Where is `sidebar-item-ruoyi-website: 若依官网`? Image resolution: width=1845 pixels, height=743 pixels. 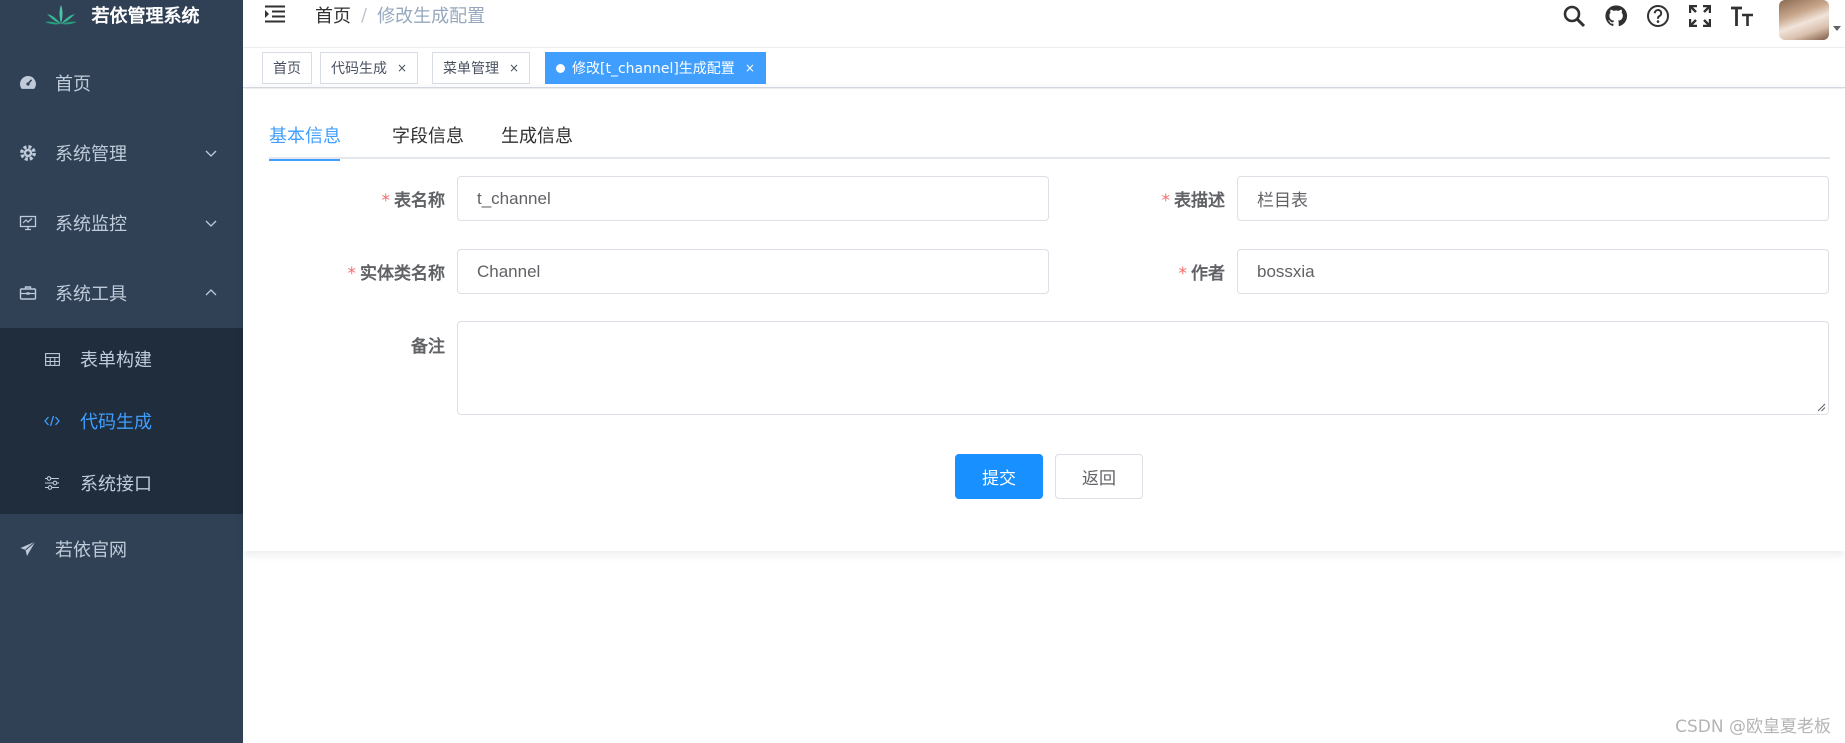
sidebar-item-ruoyi-website: 若依官网 is located at coordinates (121, 549).